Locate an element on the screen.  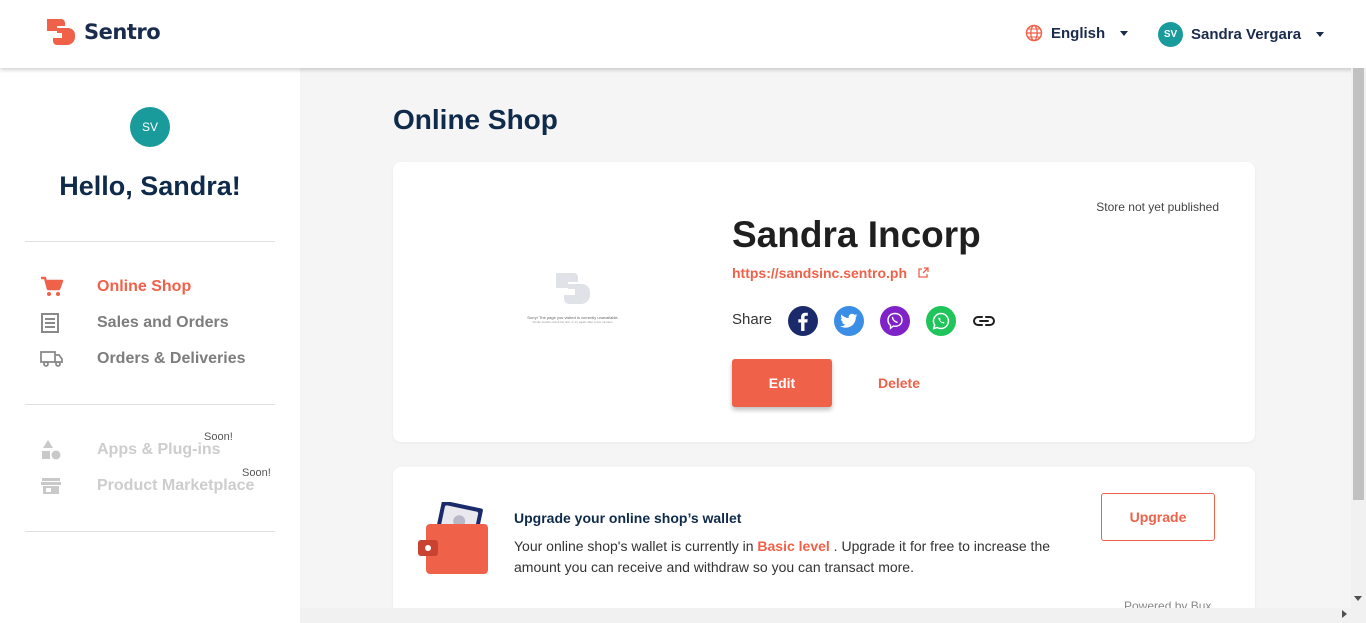
whatsapp-icon is located at coordinates (941, 321).